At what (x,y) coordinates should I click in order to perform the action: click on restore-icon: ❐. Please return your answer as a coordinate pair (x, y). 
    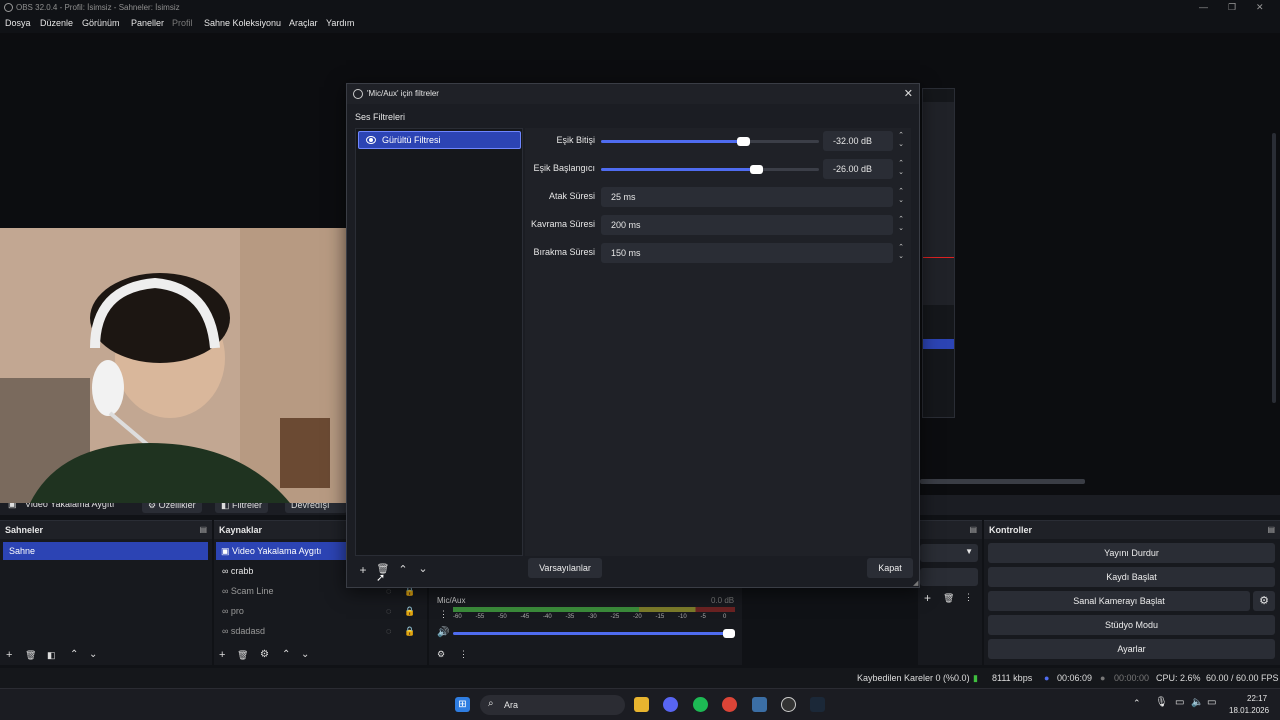
    Looking at the image, I should click on (1232, 7).